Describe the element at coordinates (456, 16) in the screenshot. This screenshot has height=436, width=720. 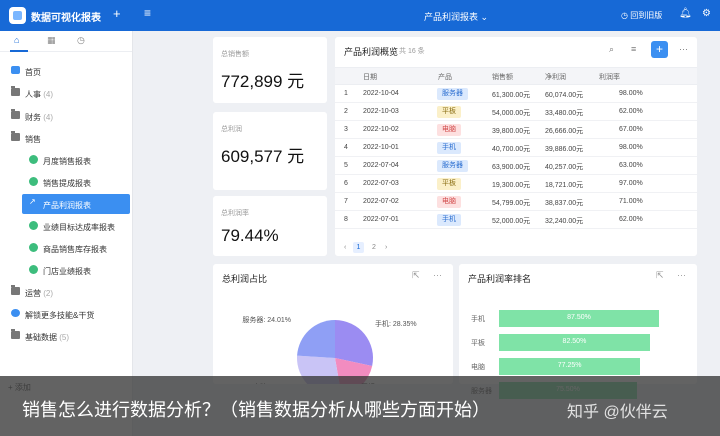
I see `page-title-dropdown: 产品利润报表 ⌄` at that location.